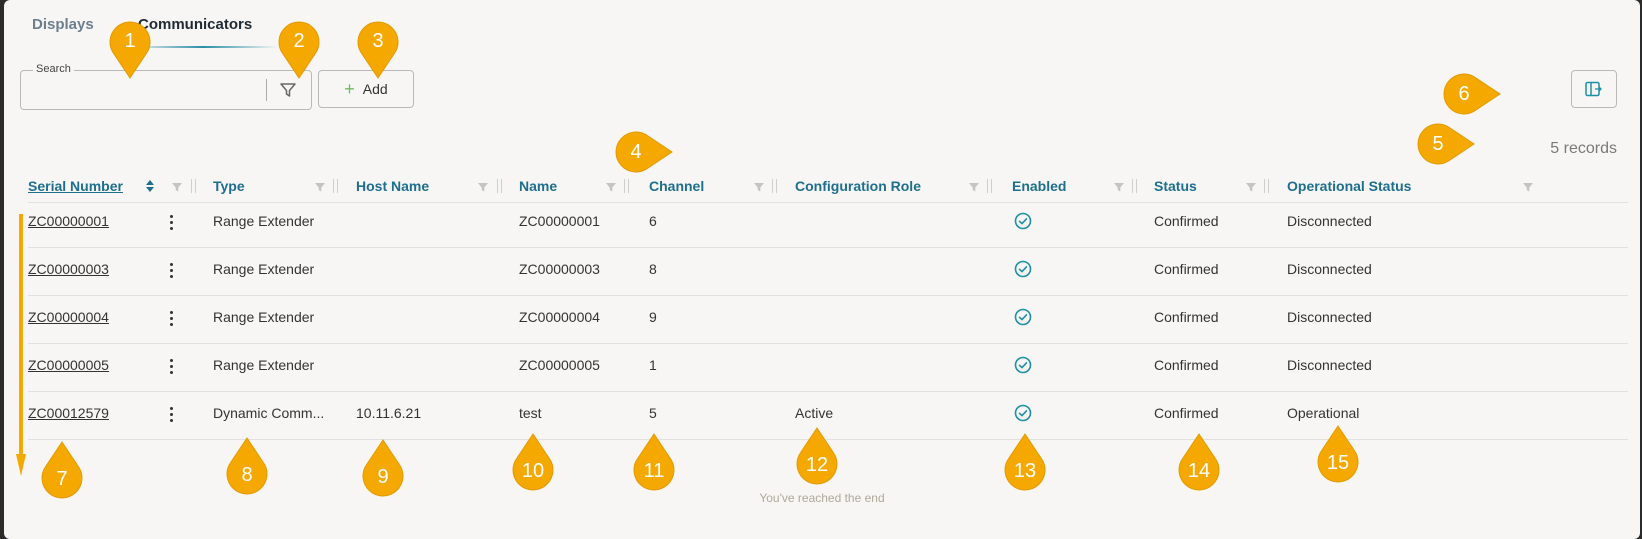  Describe the element at coordinates (68, 413) in the screenshot. I see `serial-number-link: ZC00012579` at that location.